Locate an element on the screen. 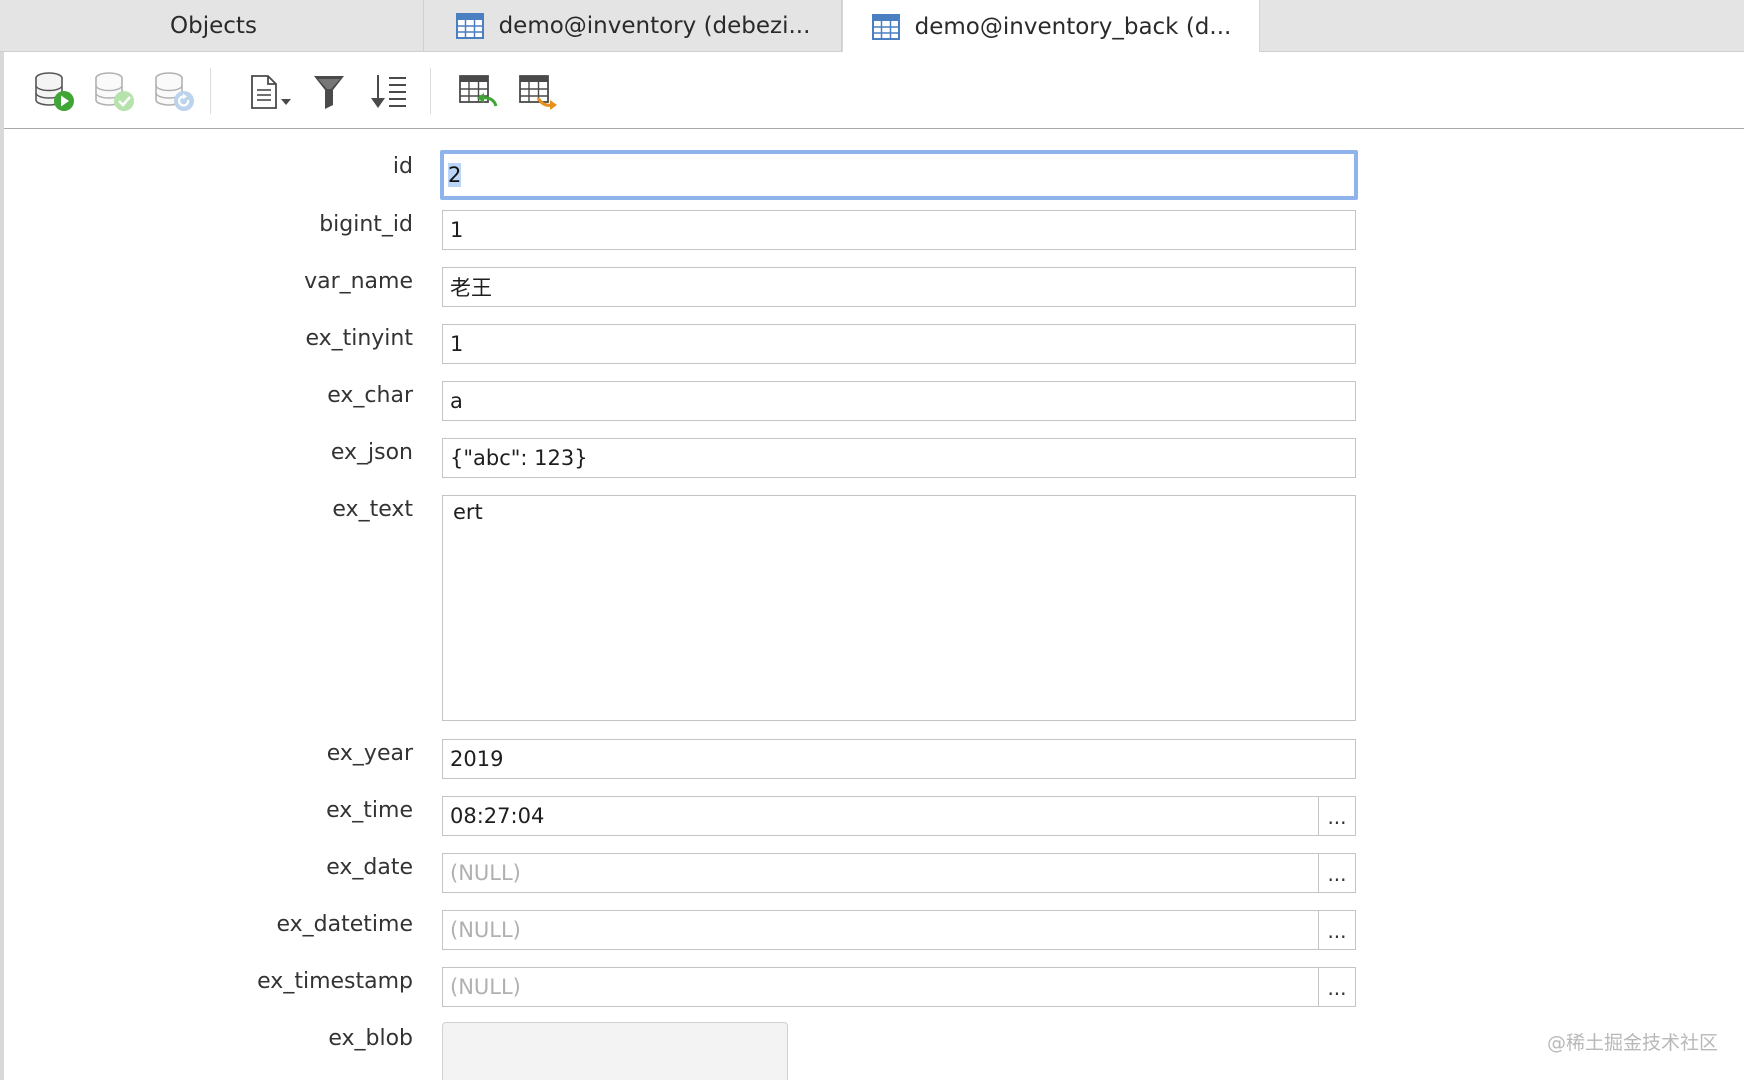 This screenshot has height=1080, width=1744. filter-icon is located at coordinates (329, 92).